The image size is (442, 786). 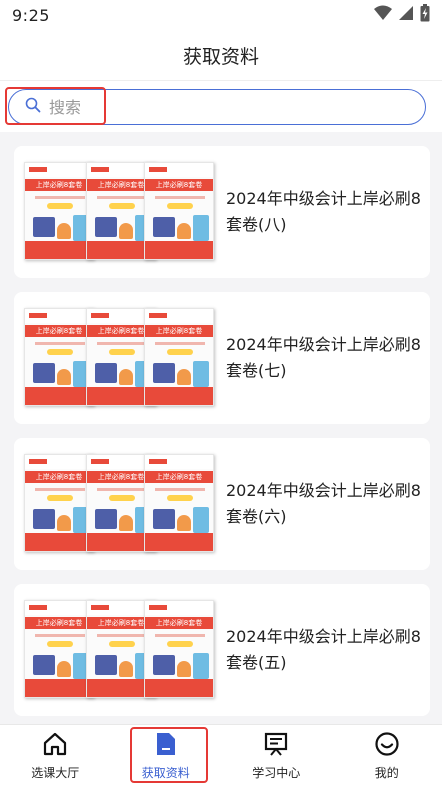 I want to click on material-title: 2024年中级会计上岸必刷8套卷(六), so click(x=323, y=503).